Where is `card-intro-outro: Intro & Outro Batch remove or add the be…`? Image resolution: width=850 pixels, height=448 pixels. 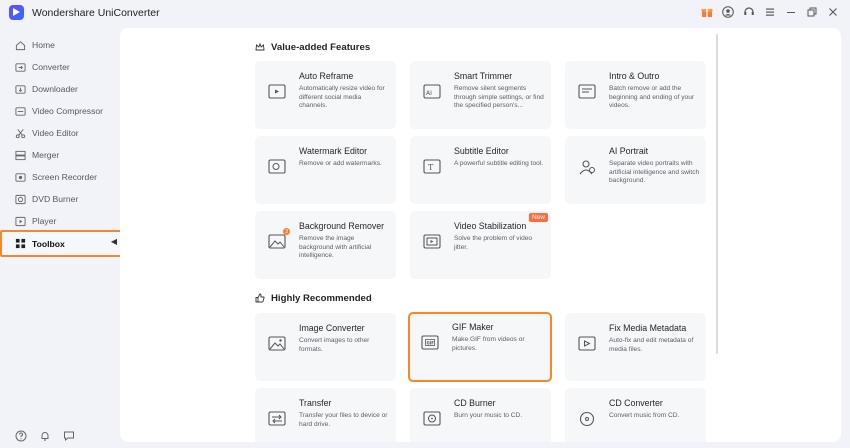 card-intro-outro: Intro & Outro Batch remove or add the be… is located at coordinates (635, 95).